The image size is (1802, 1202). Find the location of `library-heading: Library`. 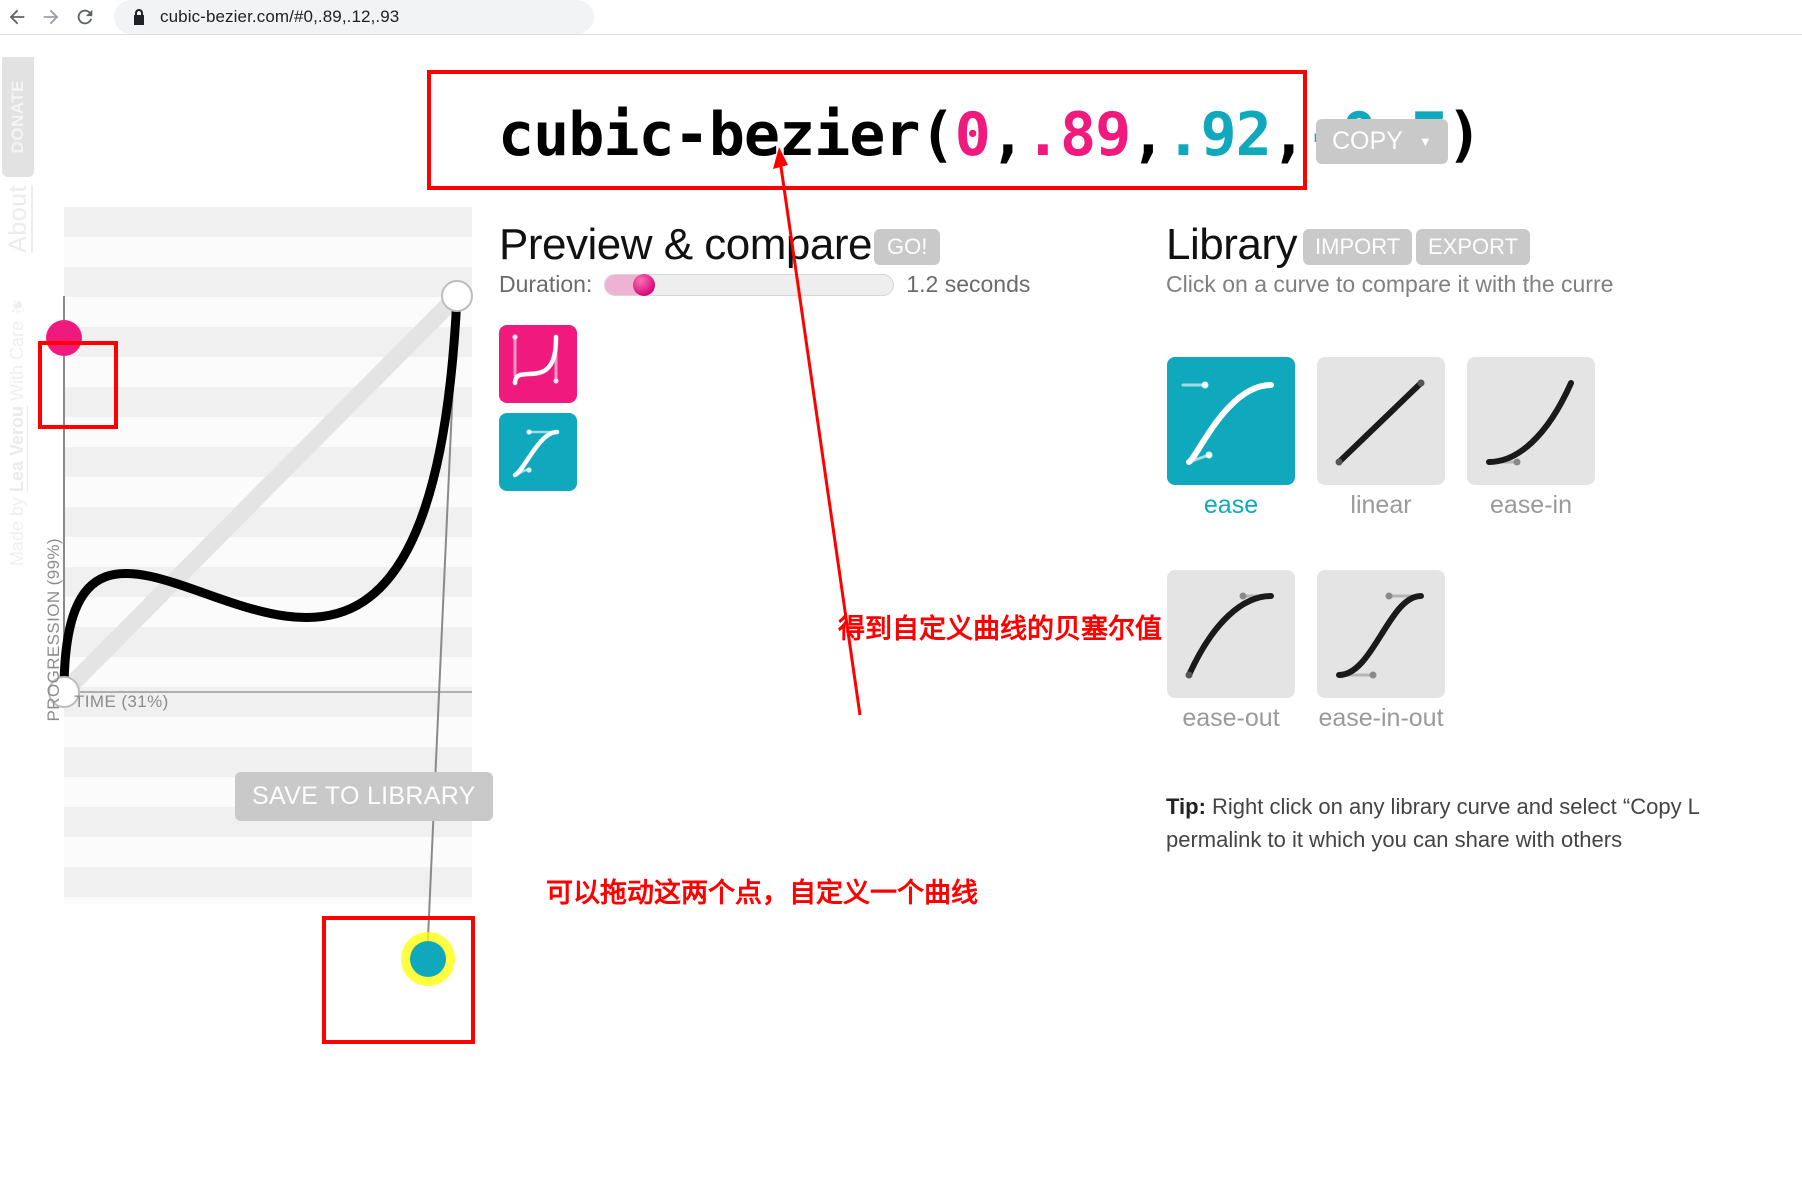

library-heading: Library is located at coordinates (1232, 244).